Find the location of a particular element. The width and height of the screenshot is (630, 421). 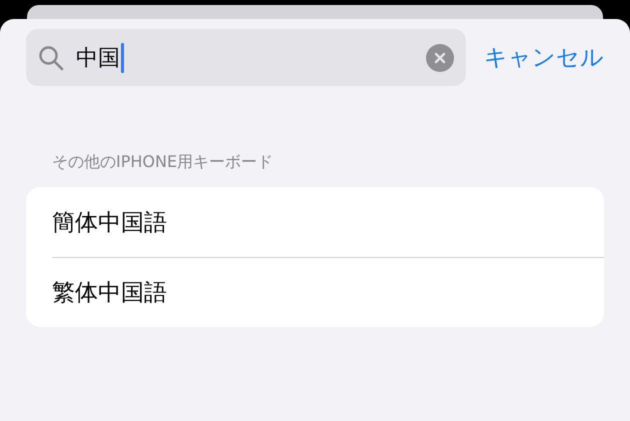

cancel-button: キャンセル is located at coordinates (544, 57).